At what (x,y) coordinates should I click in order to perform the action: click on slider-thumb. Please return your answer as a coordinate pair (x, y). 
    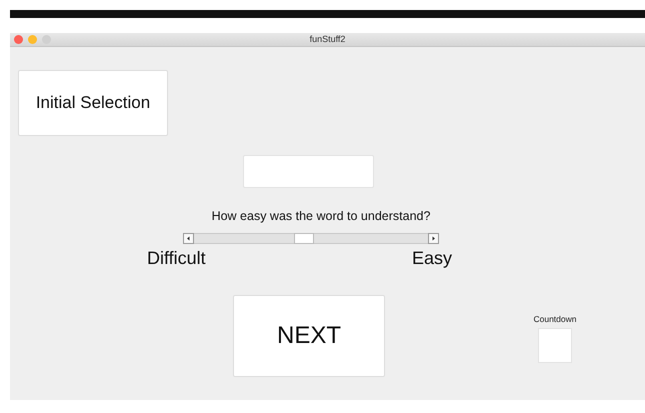
    Looking at the image, I should click on (304, 238).